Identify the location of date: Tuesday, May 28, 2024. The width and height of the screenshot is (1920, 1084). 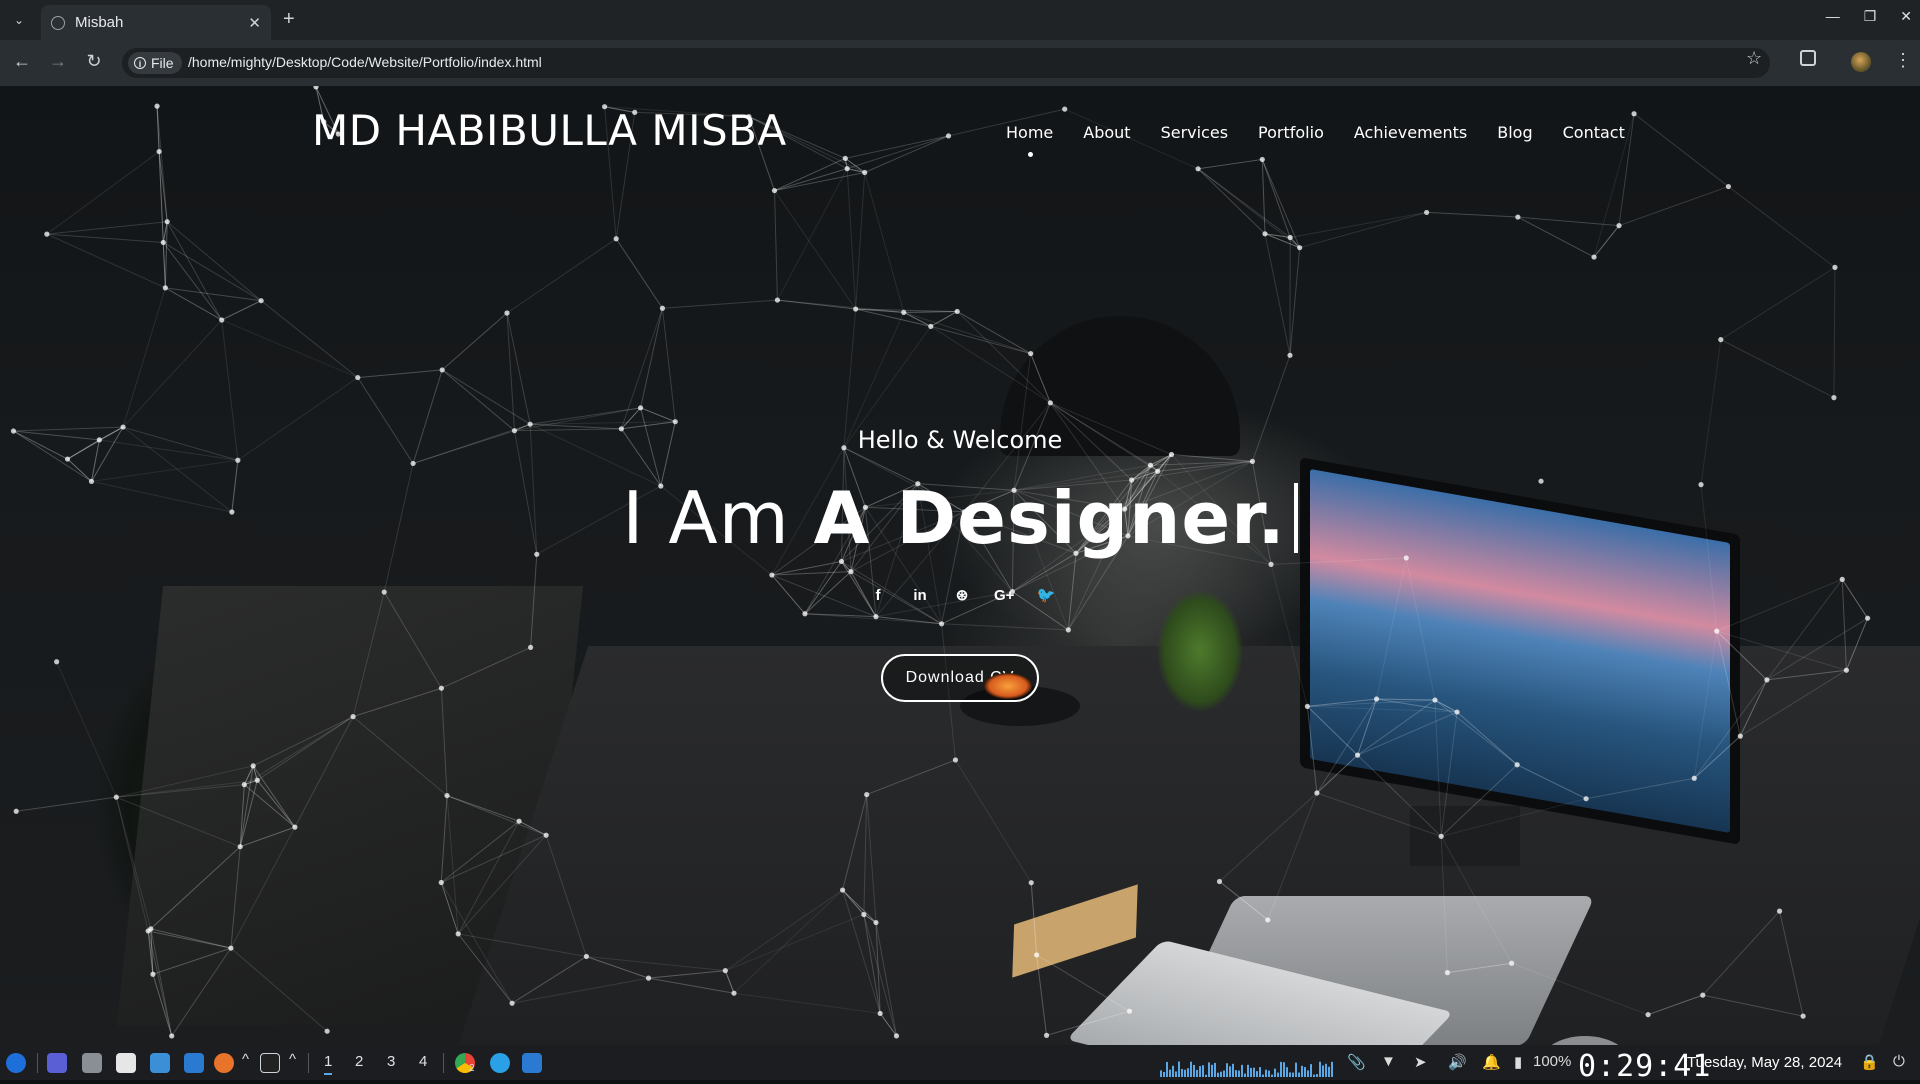
(1764, 1062).